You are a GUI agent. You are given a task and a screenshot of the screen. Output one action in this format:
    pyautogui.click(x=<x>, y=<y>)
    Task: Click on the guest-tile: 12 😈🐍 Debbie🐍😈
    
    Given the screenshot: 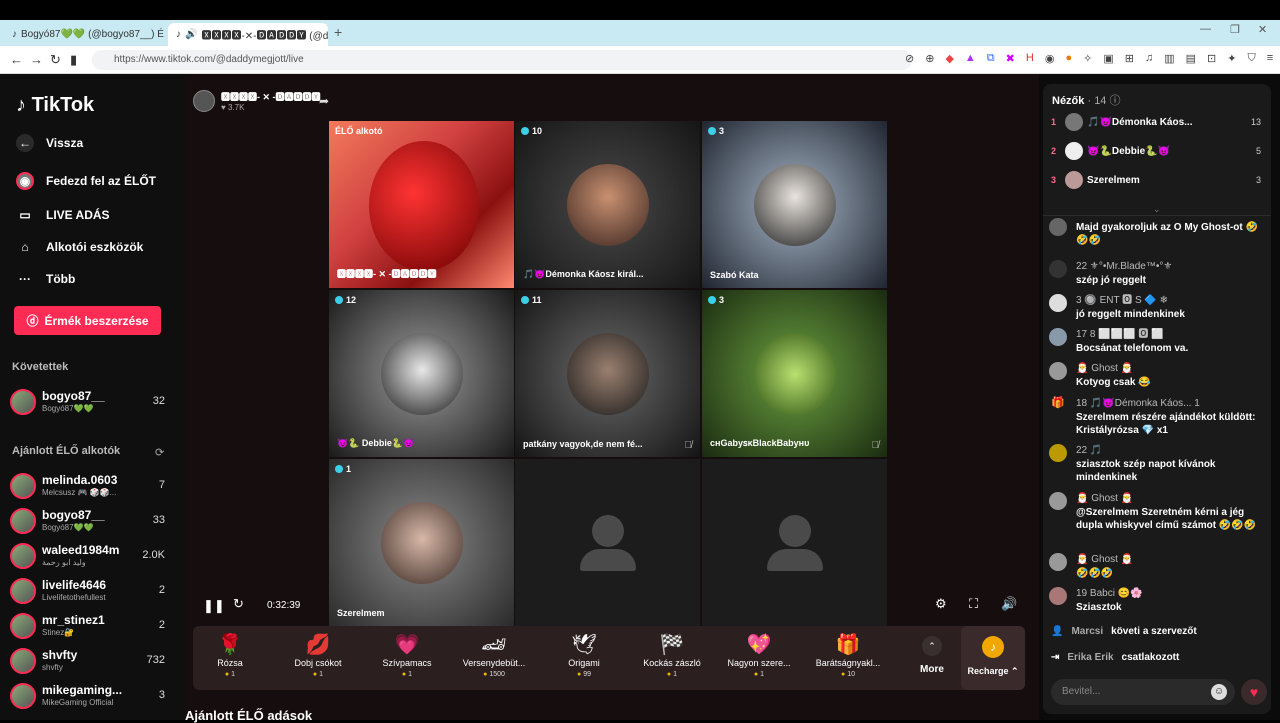 What is the action you would take?
    pyautogui.click(x=421, y=373)
    